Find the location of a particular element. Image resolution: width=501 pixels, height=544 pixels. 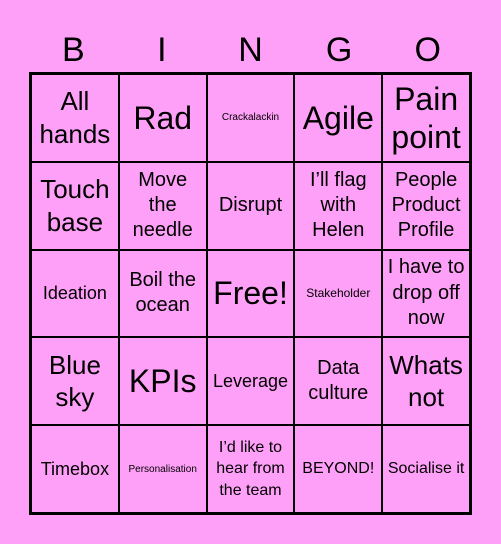

bingo-cell: Personalisation is located at coordinates (162, 469).